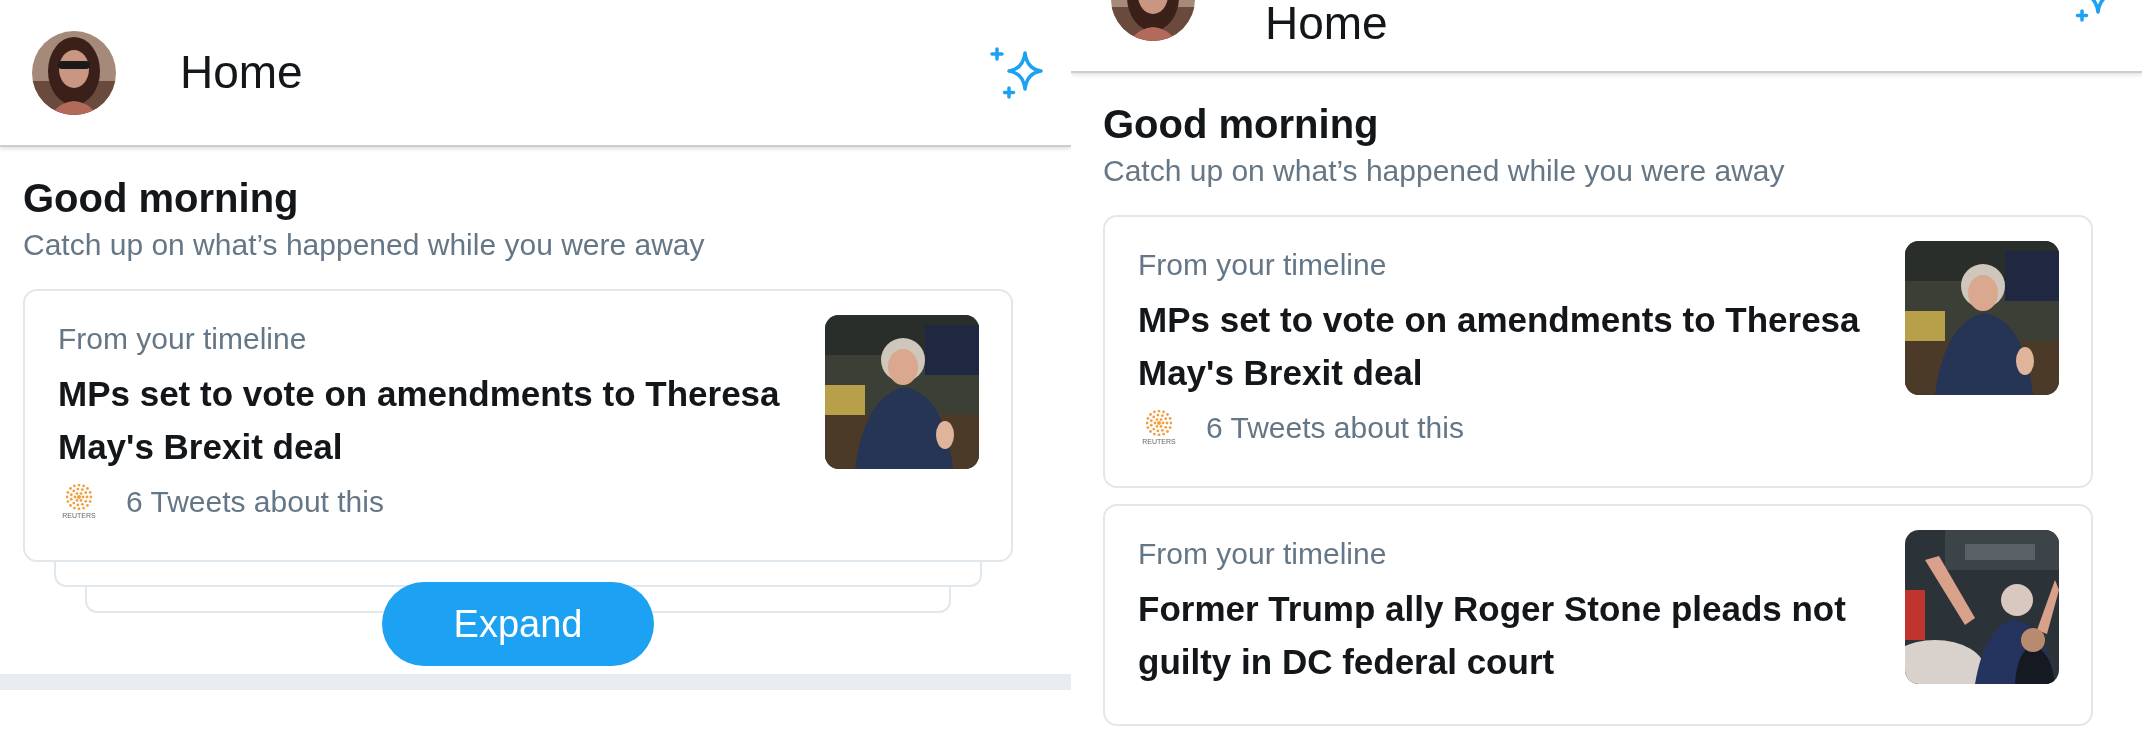 This screenshot has width=2142, height=745. I want to click on story-card: From your timeline Former Trump ally Roger Stone pleads not guilty in DC federal court, so click(1598, 615).